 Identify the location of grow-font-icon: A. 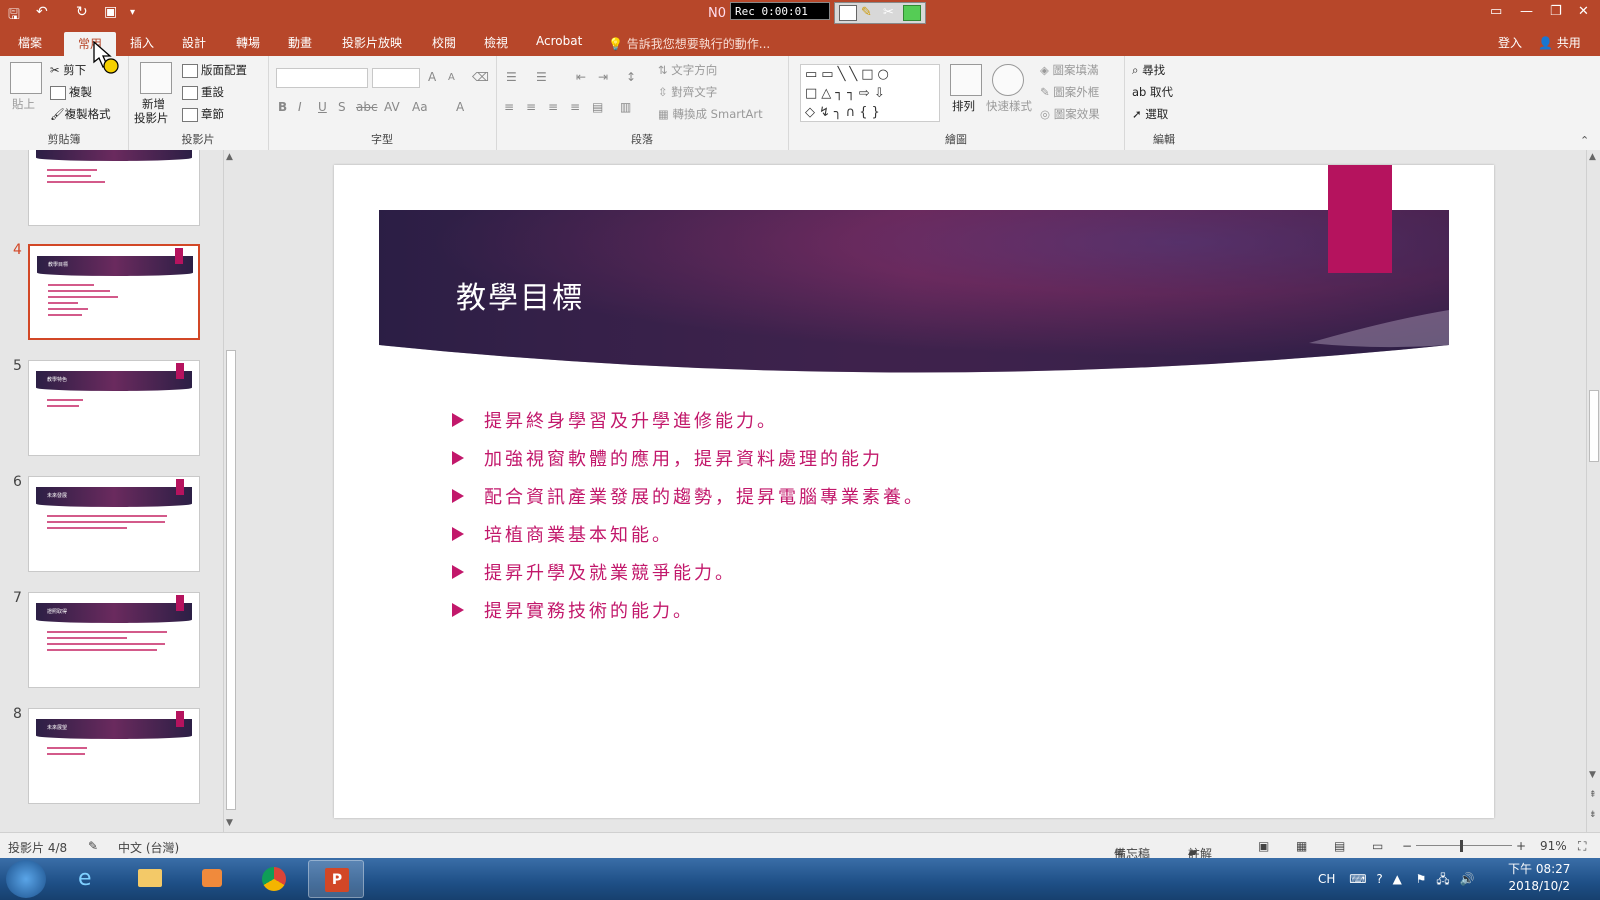
(432, 77).